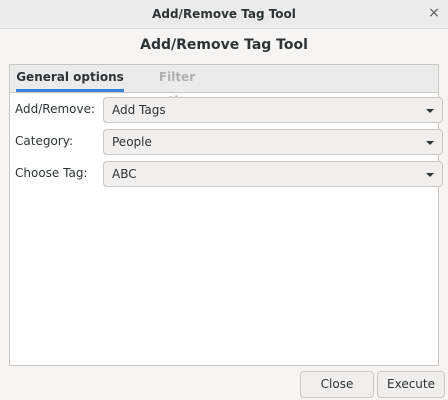 The image size is (448, 400). Describe the element at coordinates (337, 384) in the screenshot. I see `close-button: Close` at that location.